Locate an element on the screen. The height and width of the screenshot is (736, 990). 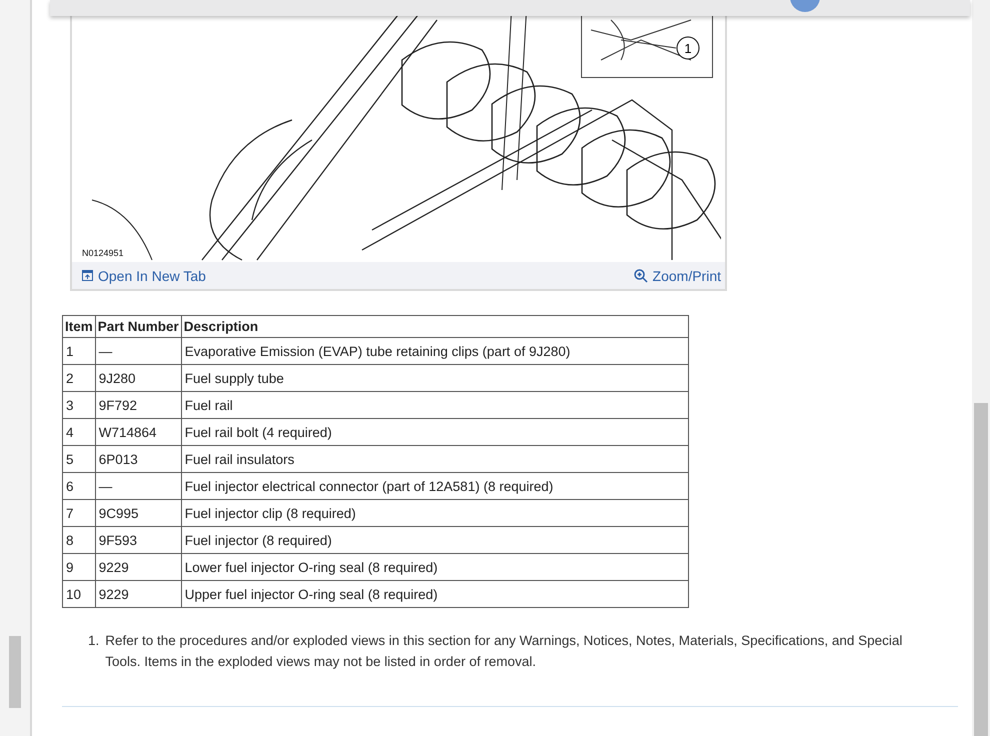
table-cell: Fuel rail is located at coordinates (434, 405).